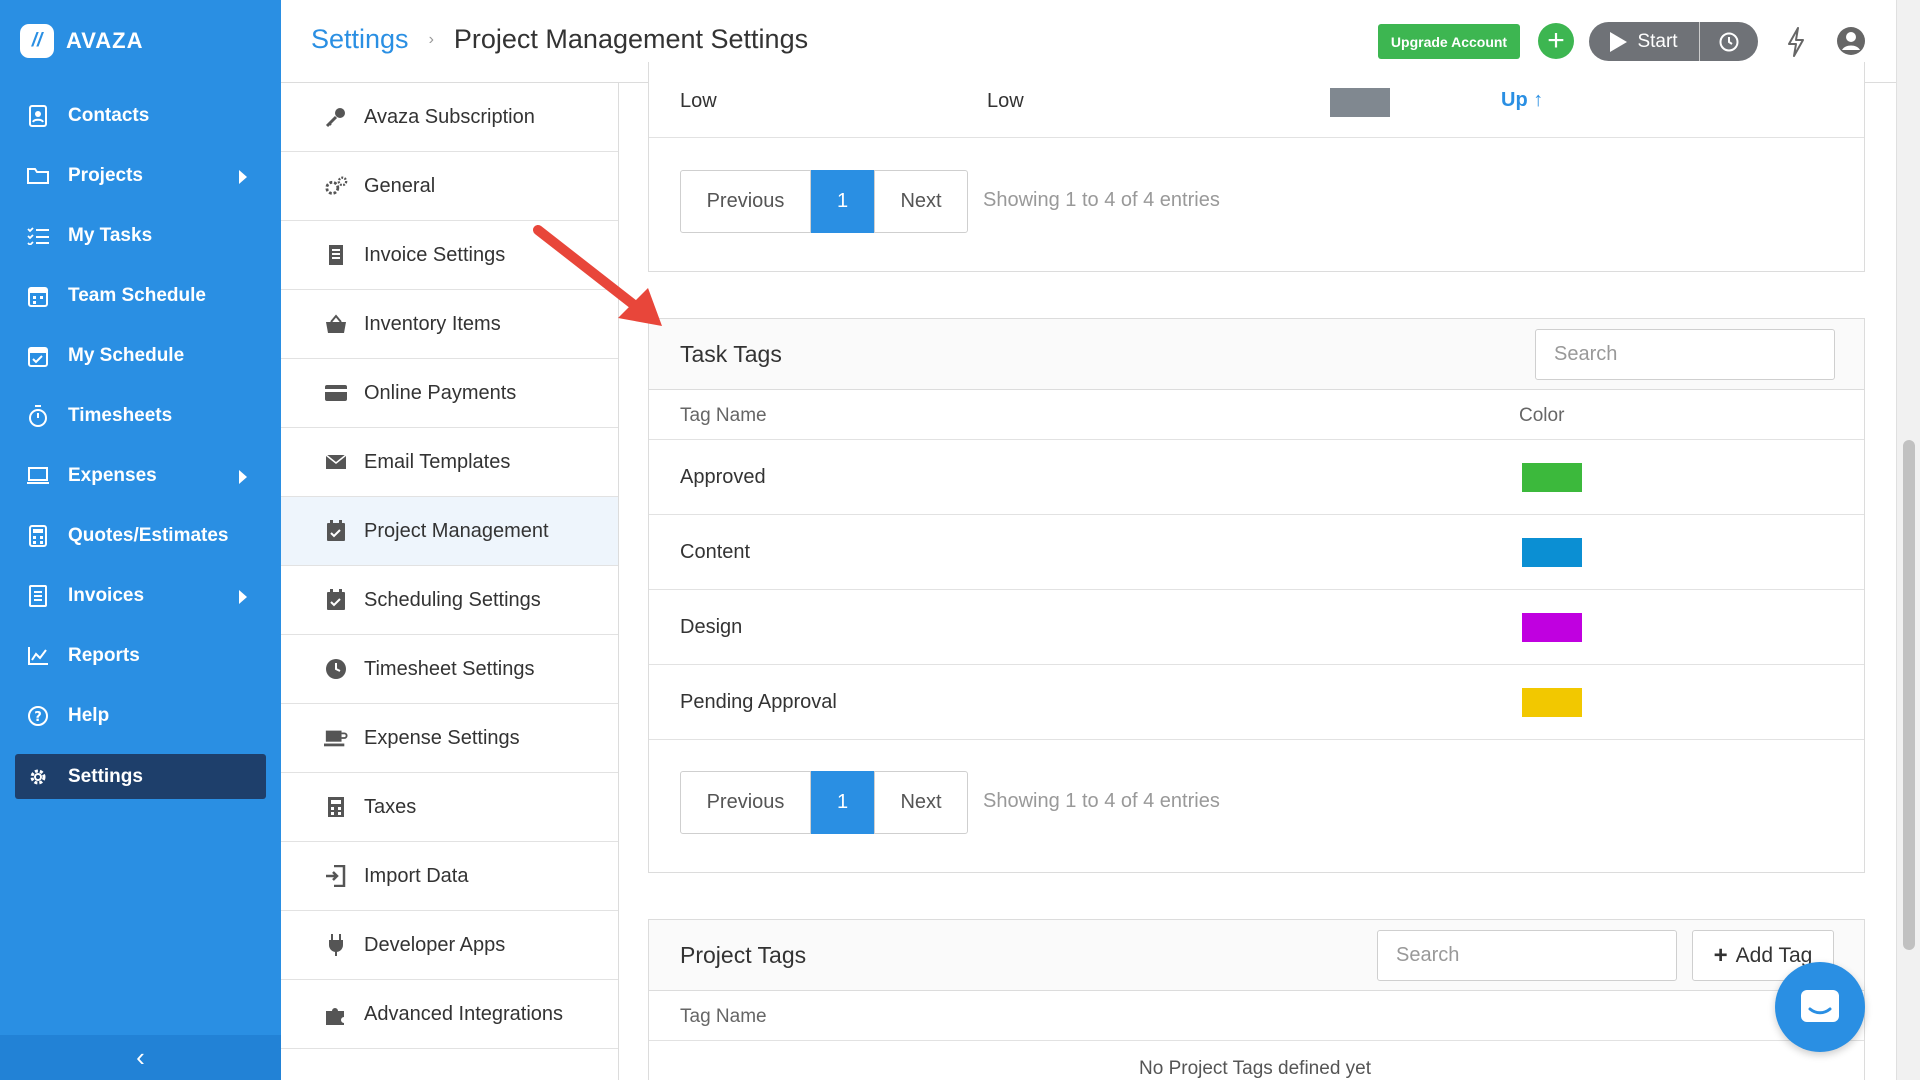 The height and width of the screenshot is (1080, 1920). I want to click on settings-item-email-templates: Email Templates, so click(449, 462).